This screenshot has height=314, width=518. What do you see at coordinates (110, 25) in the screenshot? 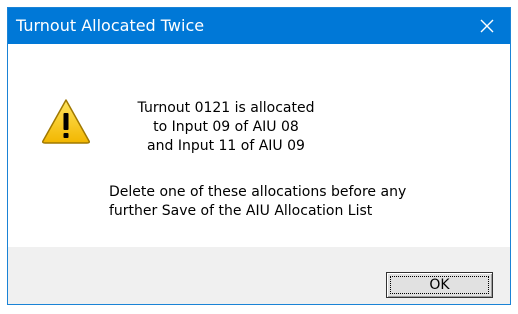
I see `dialog-title: Turnout Allocated Twice` at bounding box center [110, 25].